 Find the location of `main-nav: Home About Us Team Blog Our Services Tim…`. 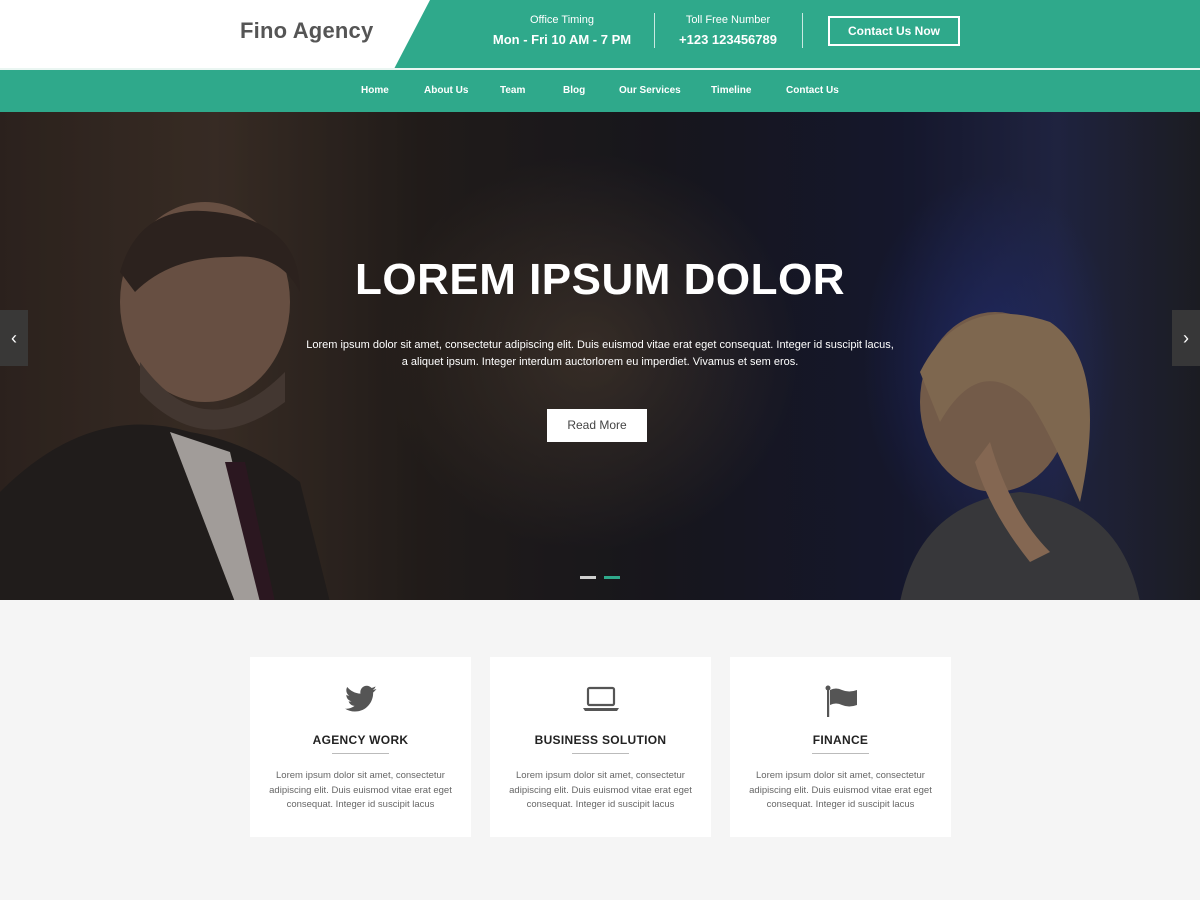

main-nav: Home About Us Team Blog Our Services Tim… is located at coordinates (600, 91).